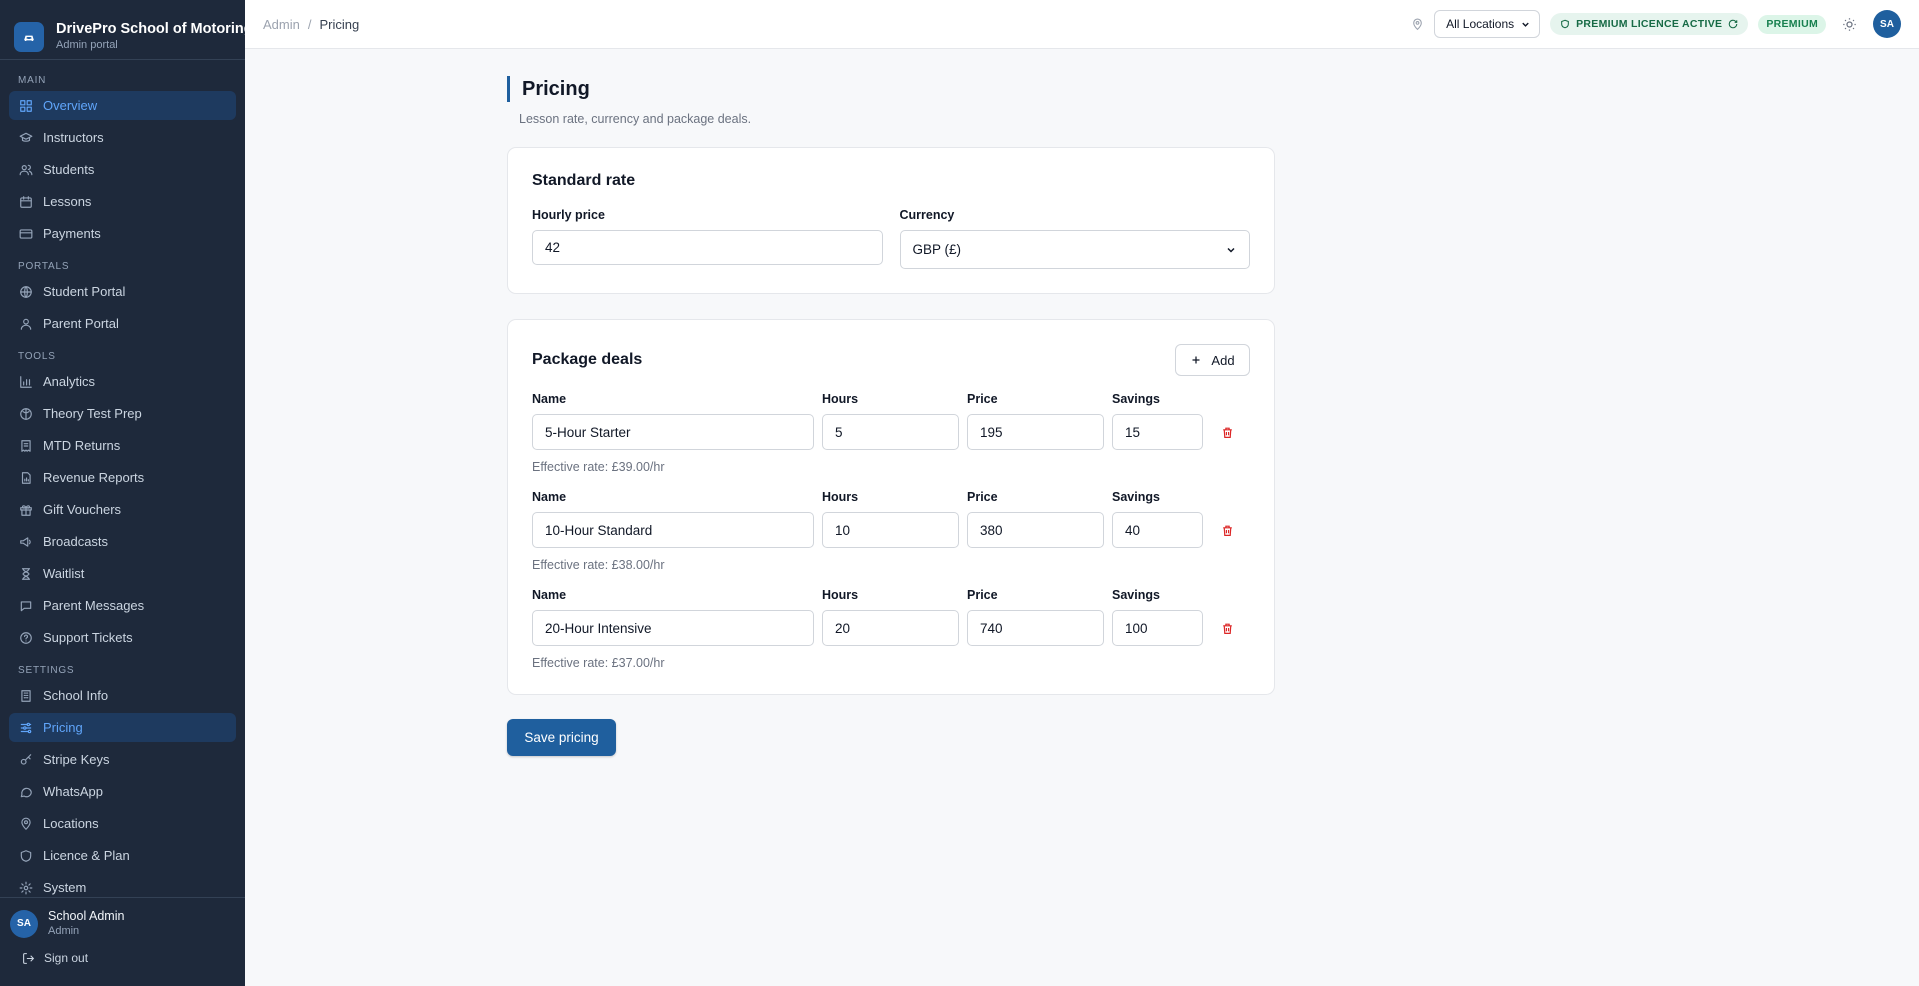 The image size is (1919, 986). What do you see at coordinates (1157, 432) in the screenshot?
I see `package-savings-input: 15` at bounding box center [1157, 432].